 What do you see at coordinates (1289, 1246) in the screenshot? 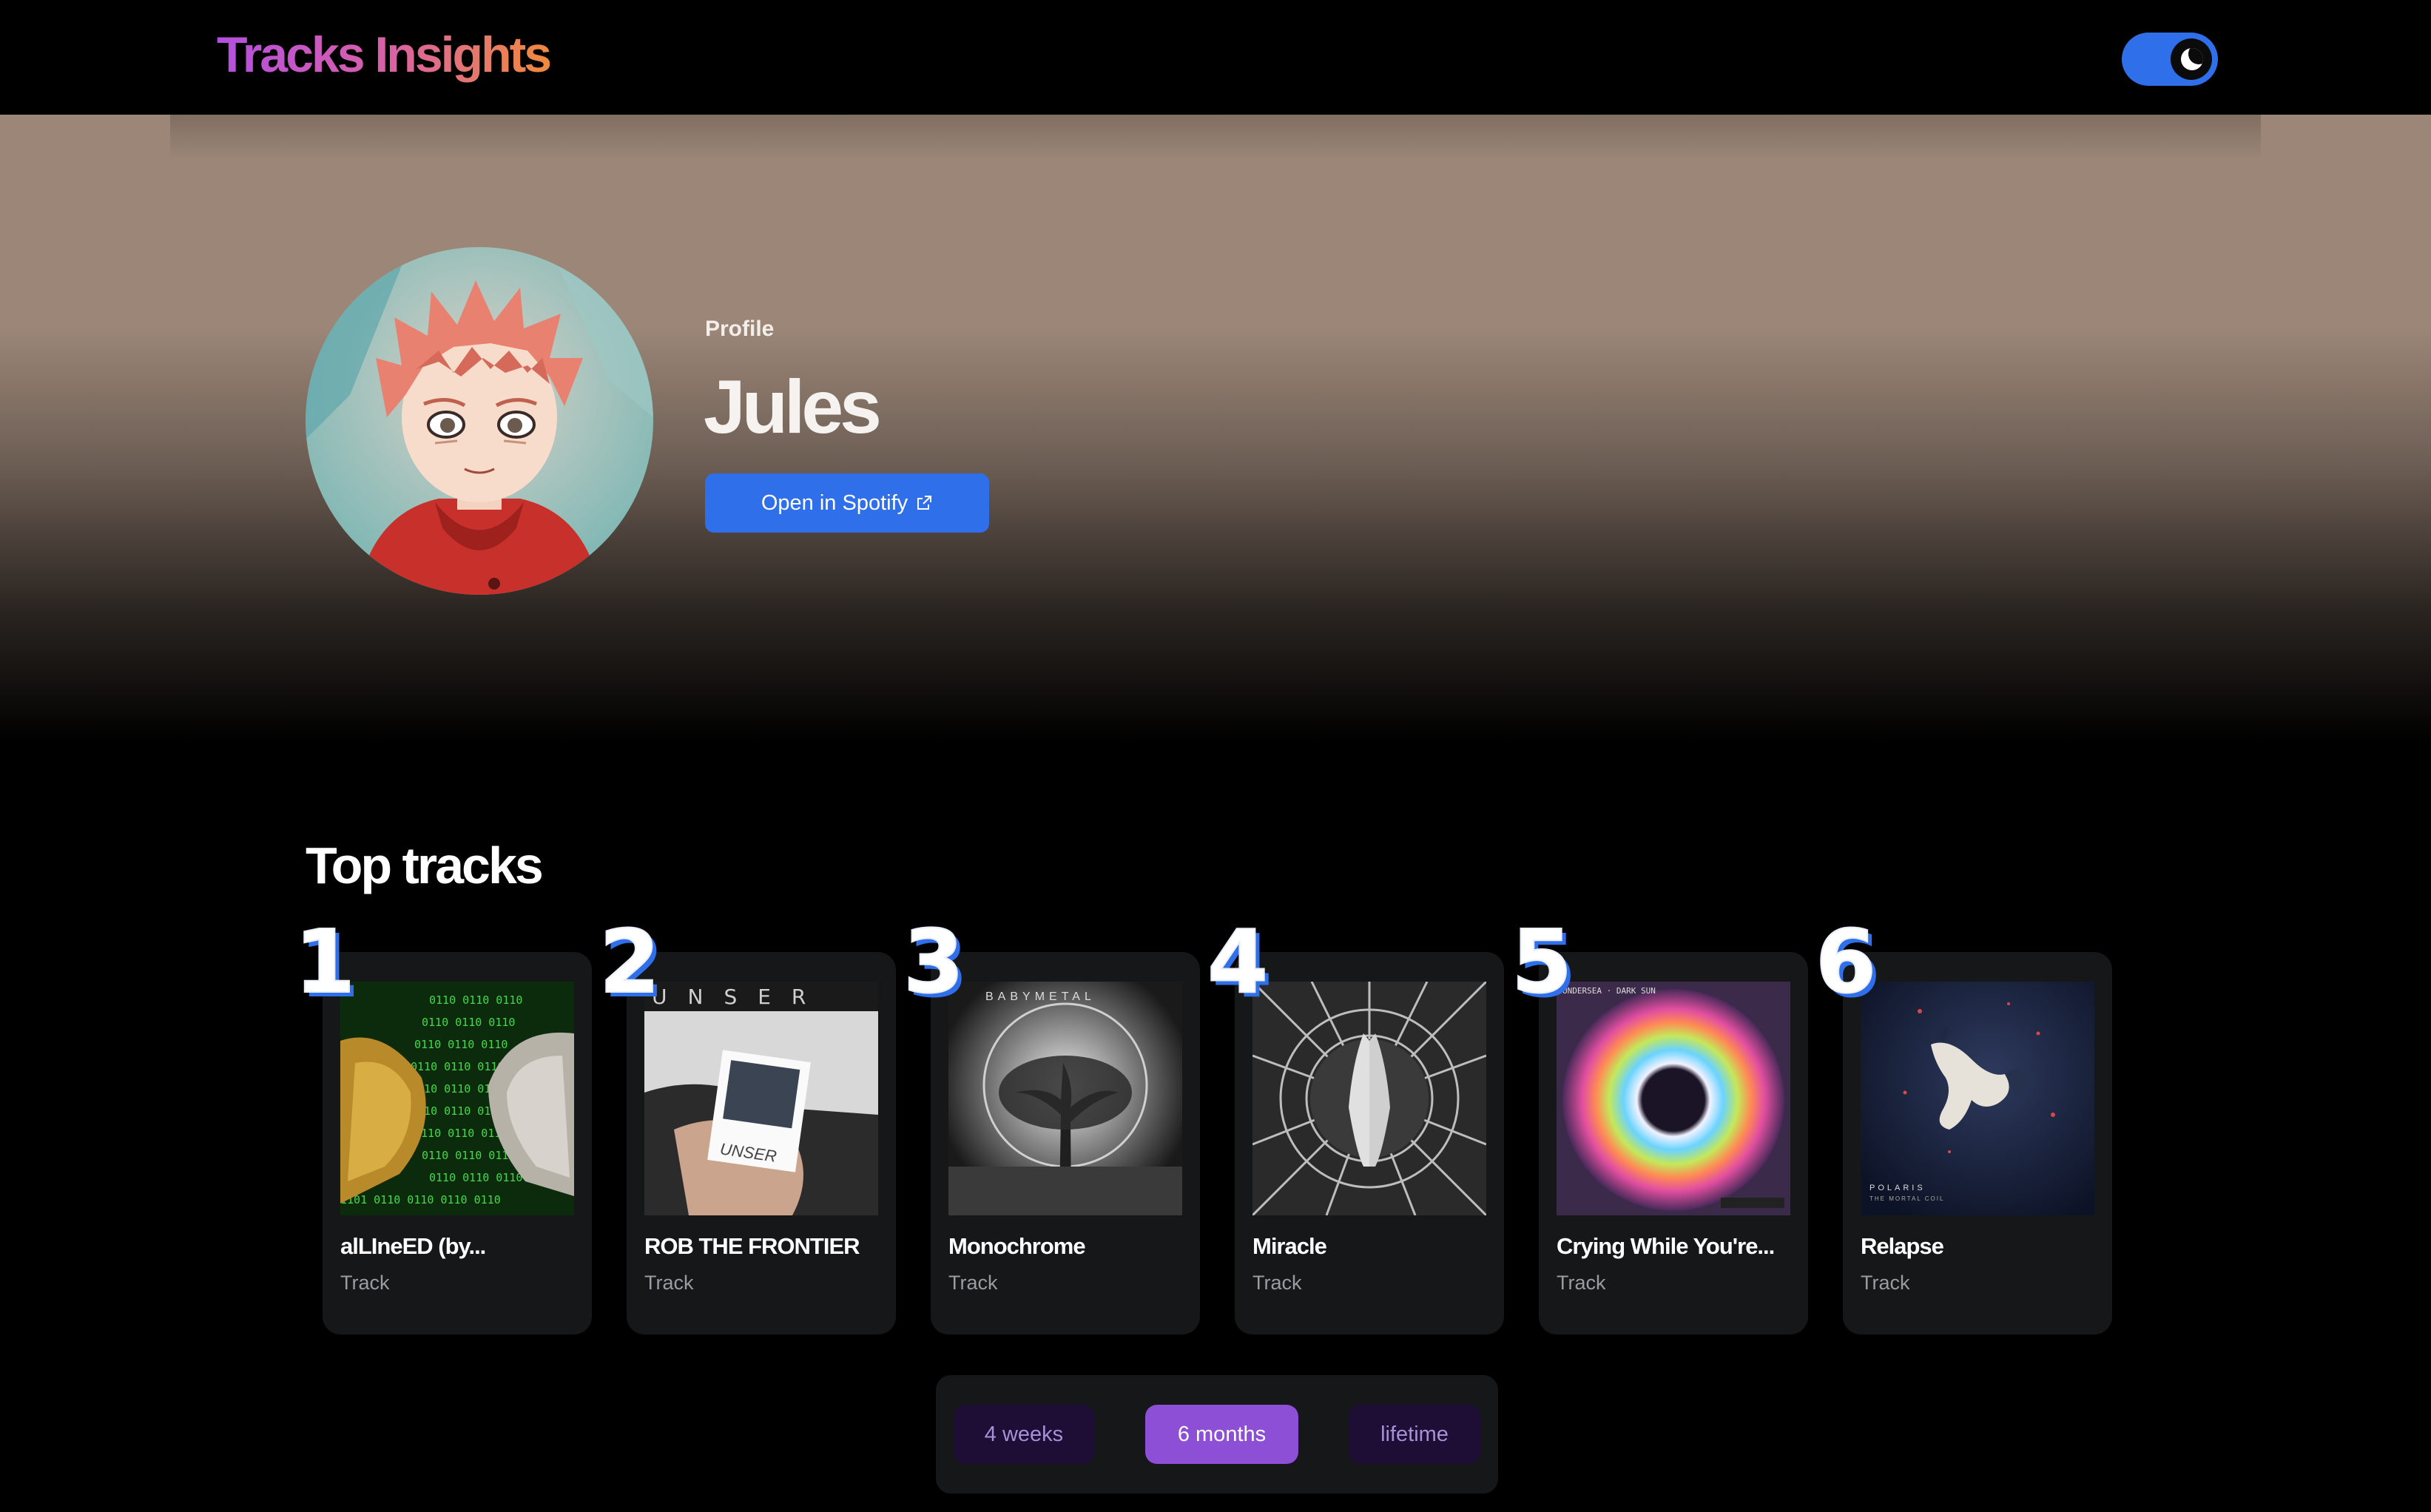
I see `track-title: Miracle` at bounding box center [1289, 1246].